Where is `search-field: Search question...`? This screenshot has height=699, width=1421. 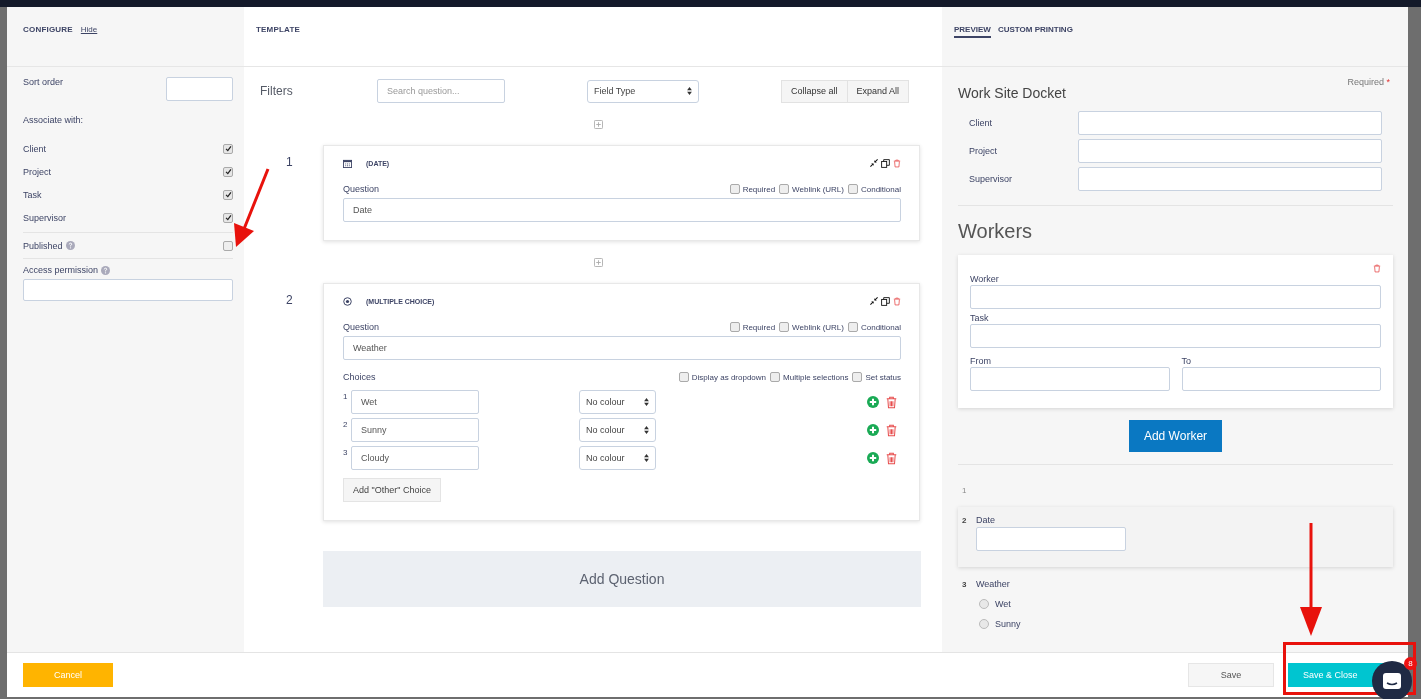 search-field: Search question... is located at coordinates (441, 91).